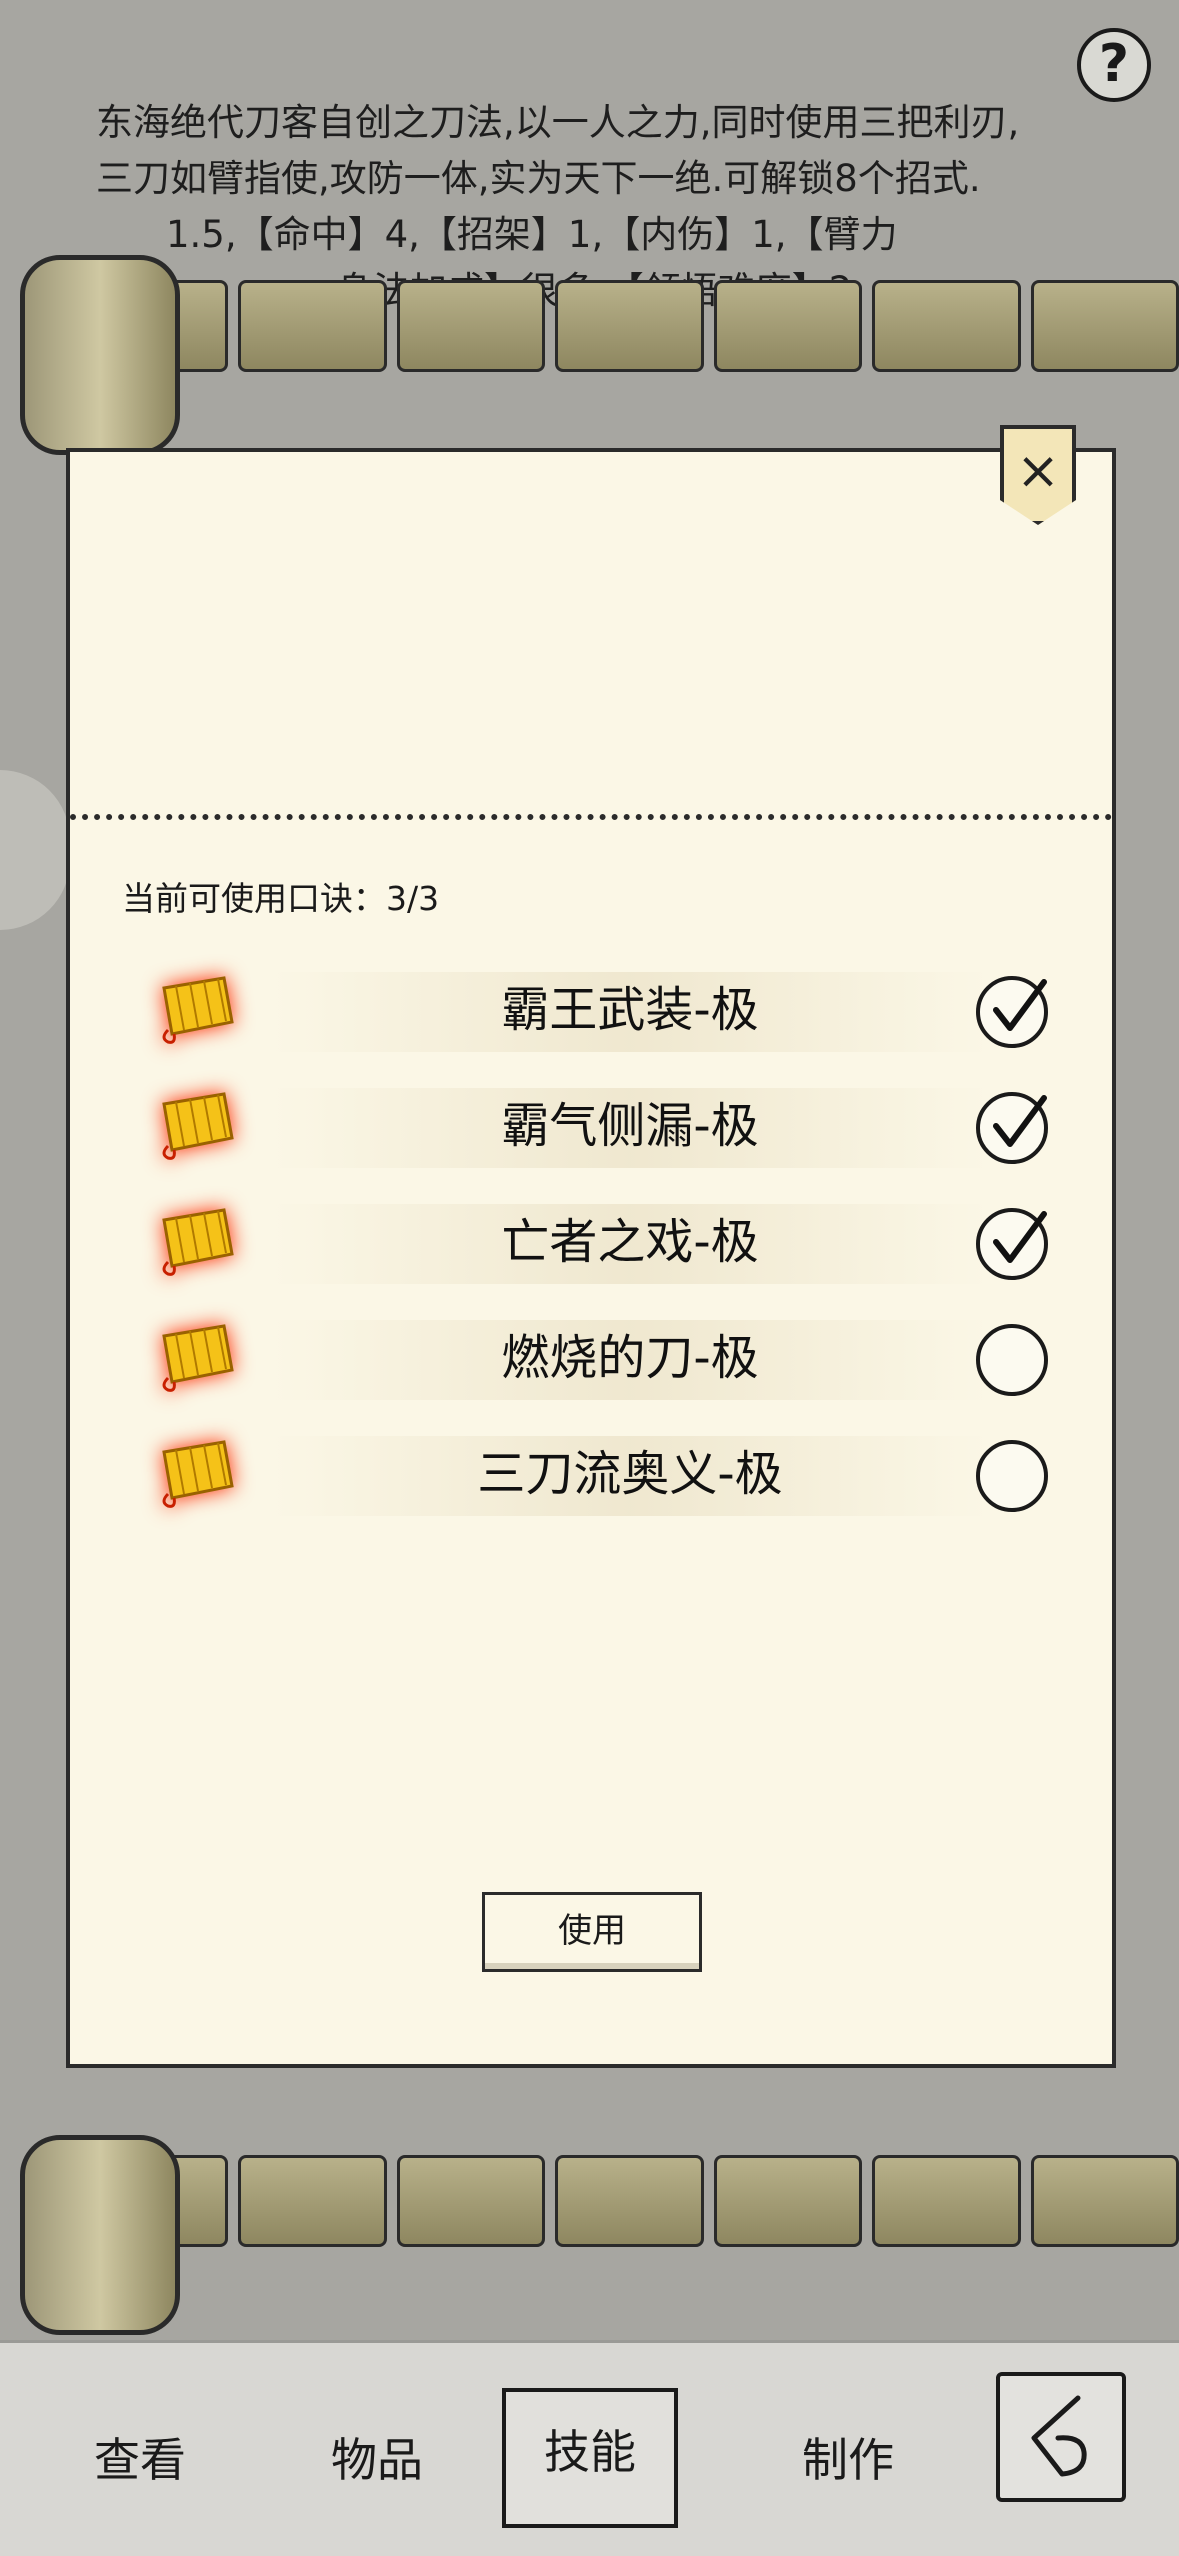 Image resolution: width=1179 pixels, height=2556 pixels. I want to click on divider, so click(591, 817).